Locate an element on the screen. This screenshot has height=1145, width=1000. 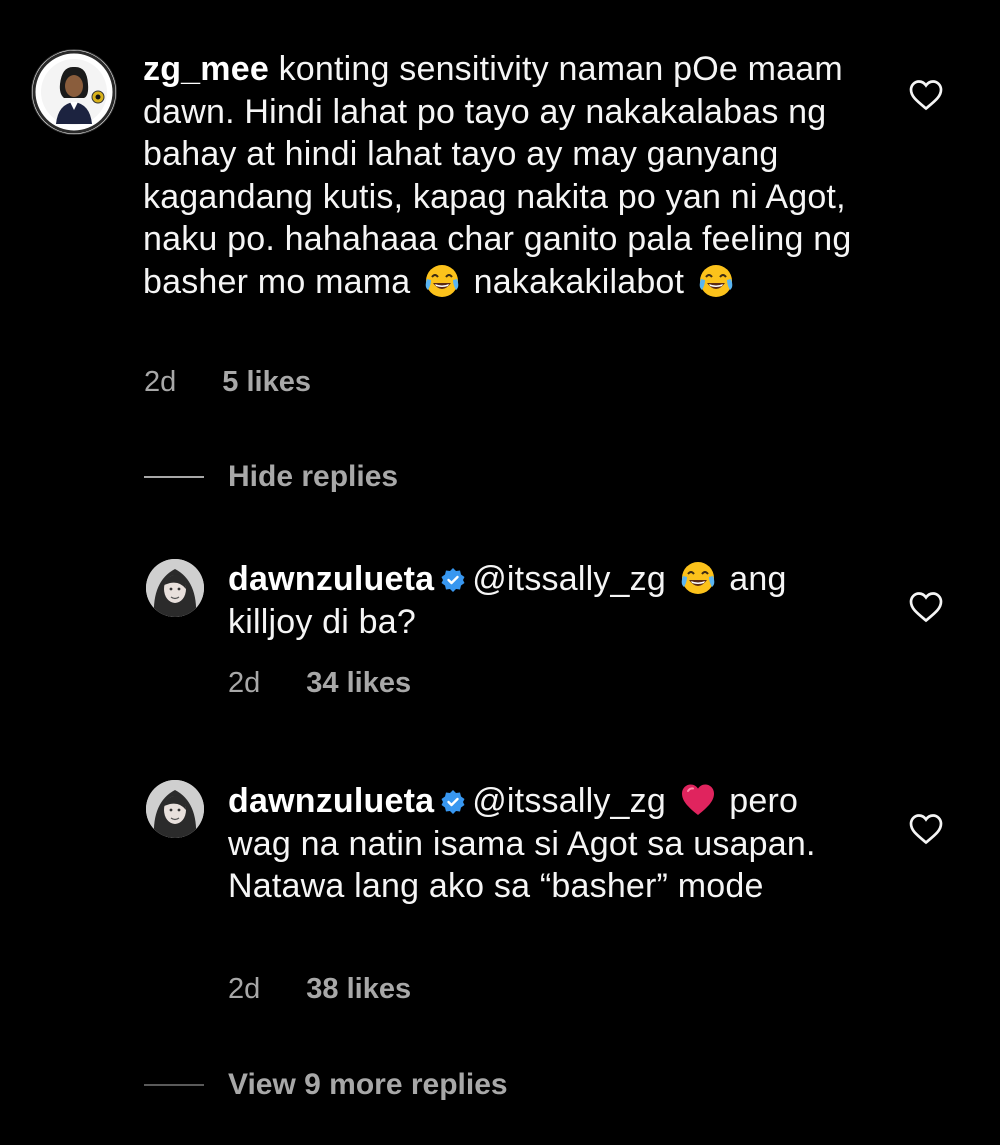
reply-meta: 2d 34 likes is located at coordinates (319, 683).